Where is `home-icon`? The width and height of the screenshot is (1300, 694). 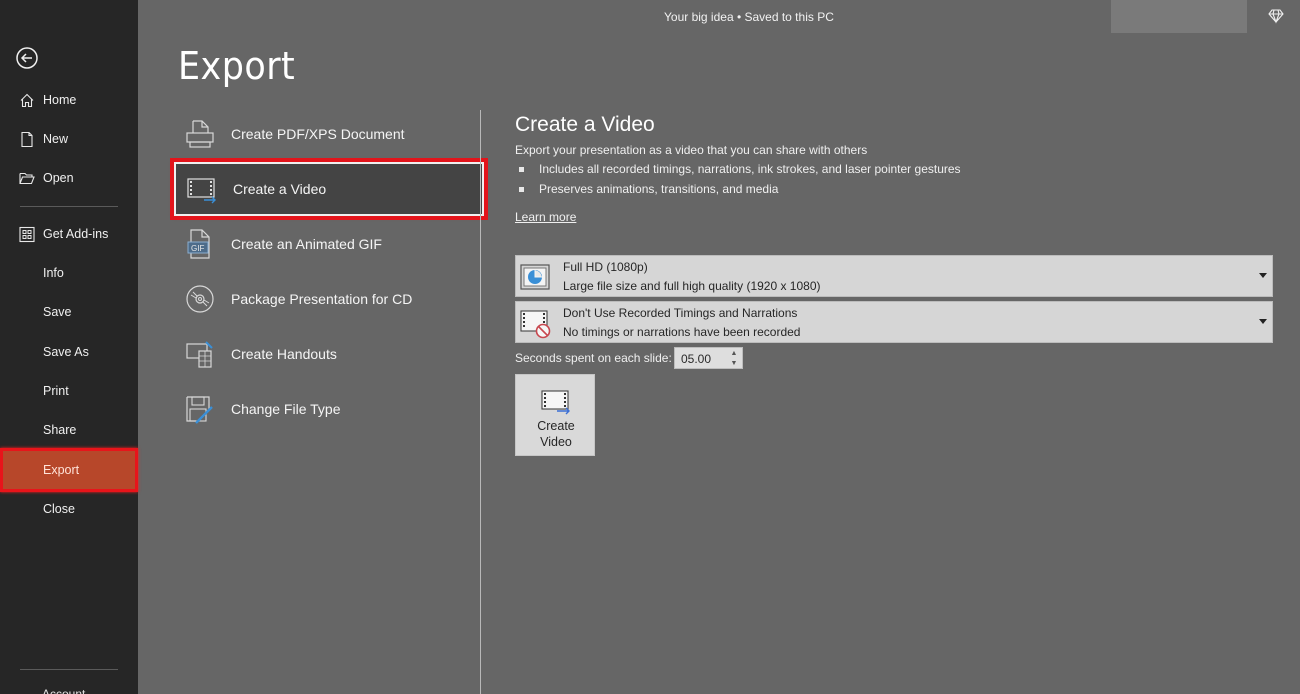 home-icon is located at coordinates (26, 100).